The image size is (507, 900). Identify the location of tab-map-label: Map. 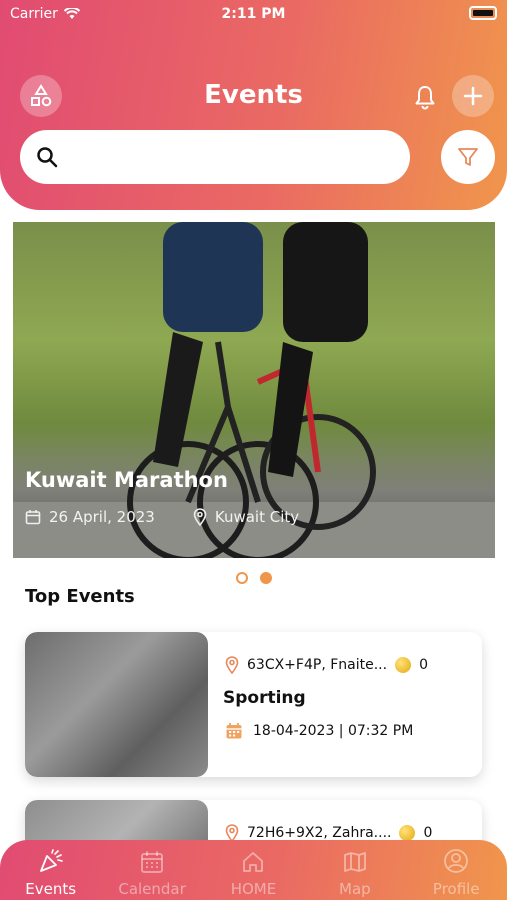
(355, 889).